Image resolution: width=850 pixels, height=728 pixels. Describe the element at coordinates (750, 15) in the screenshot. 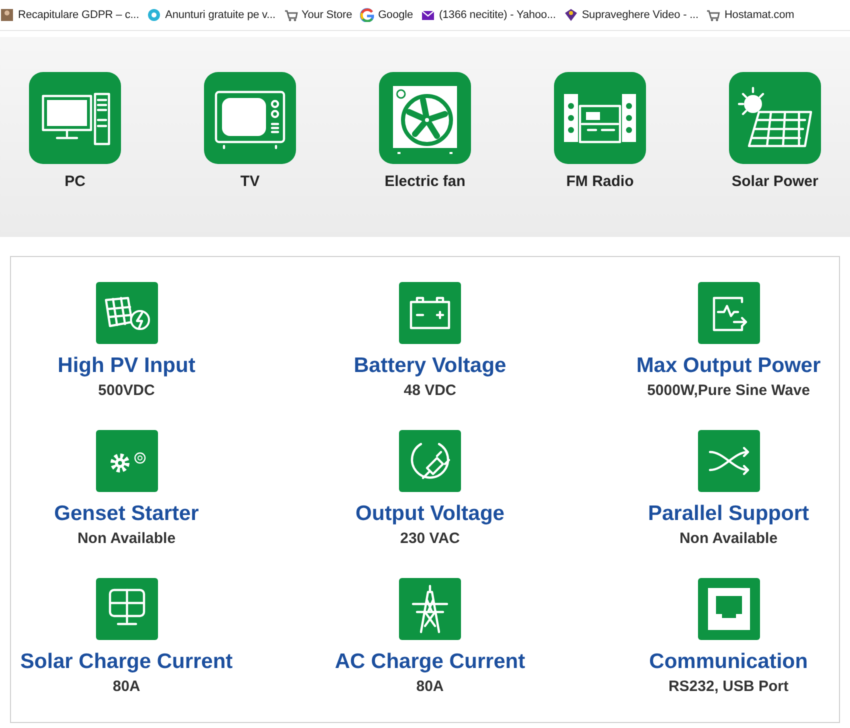

I see `bookmark-link: Hostamat.com` at that location.